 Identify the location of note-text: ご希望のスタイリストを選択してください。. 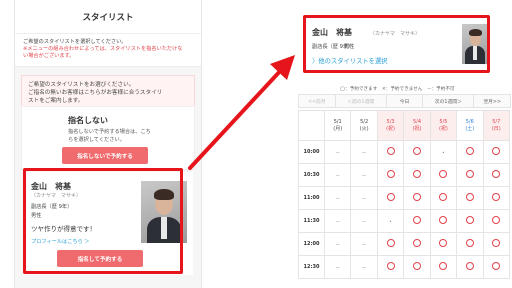
(75, 42).